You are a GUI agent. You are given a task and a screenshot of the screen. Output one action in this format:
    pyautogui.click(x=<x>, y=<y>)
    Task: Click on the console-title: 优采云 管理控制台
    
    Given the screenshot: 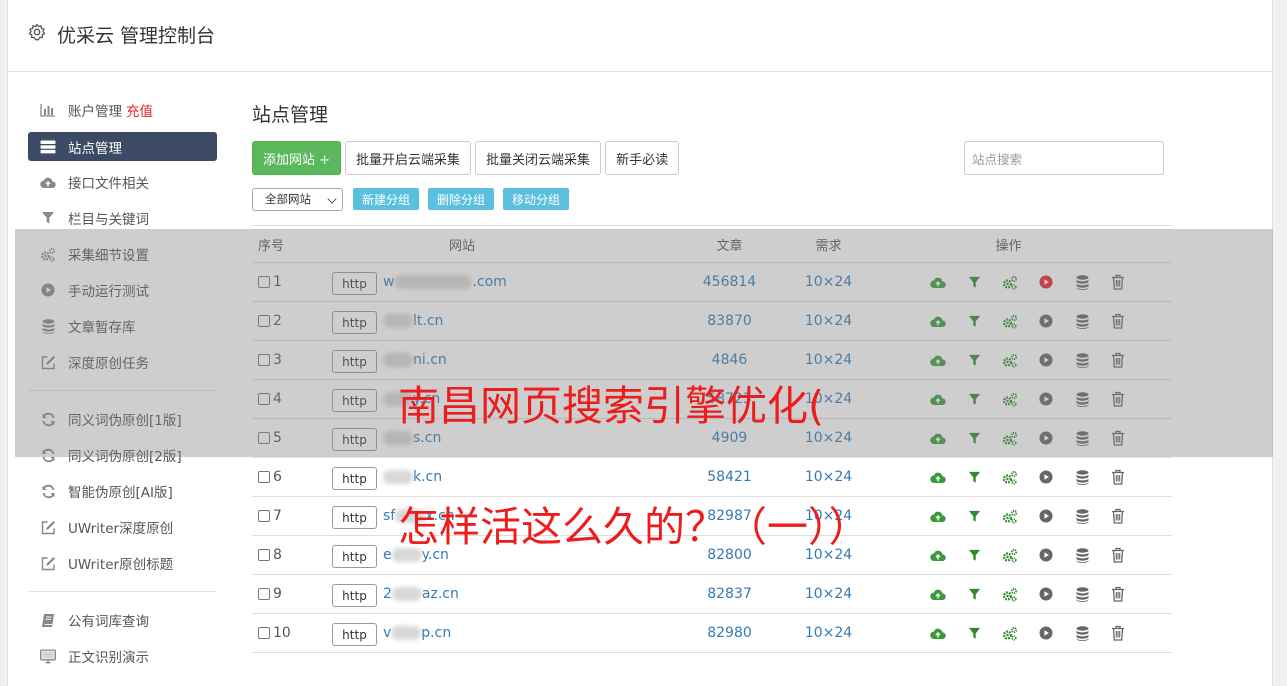 What is the action you would take?
    pyautogui.click(x=136, y=36)
    